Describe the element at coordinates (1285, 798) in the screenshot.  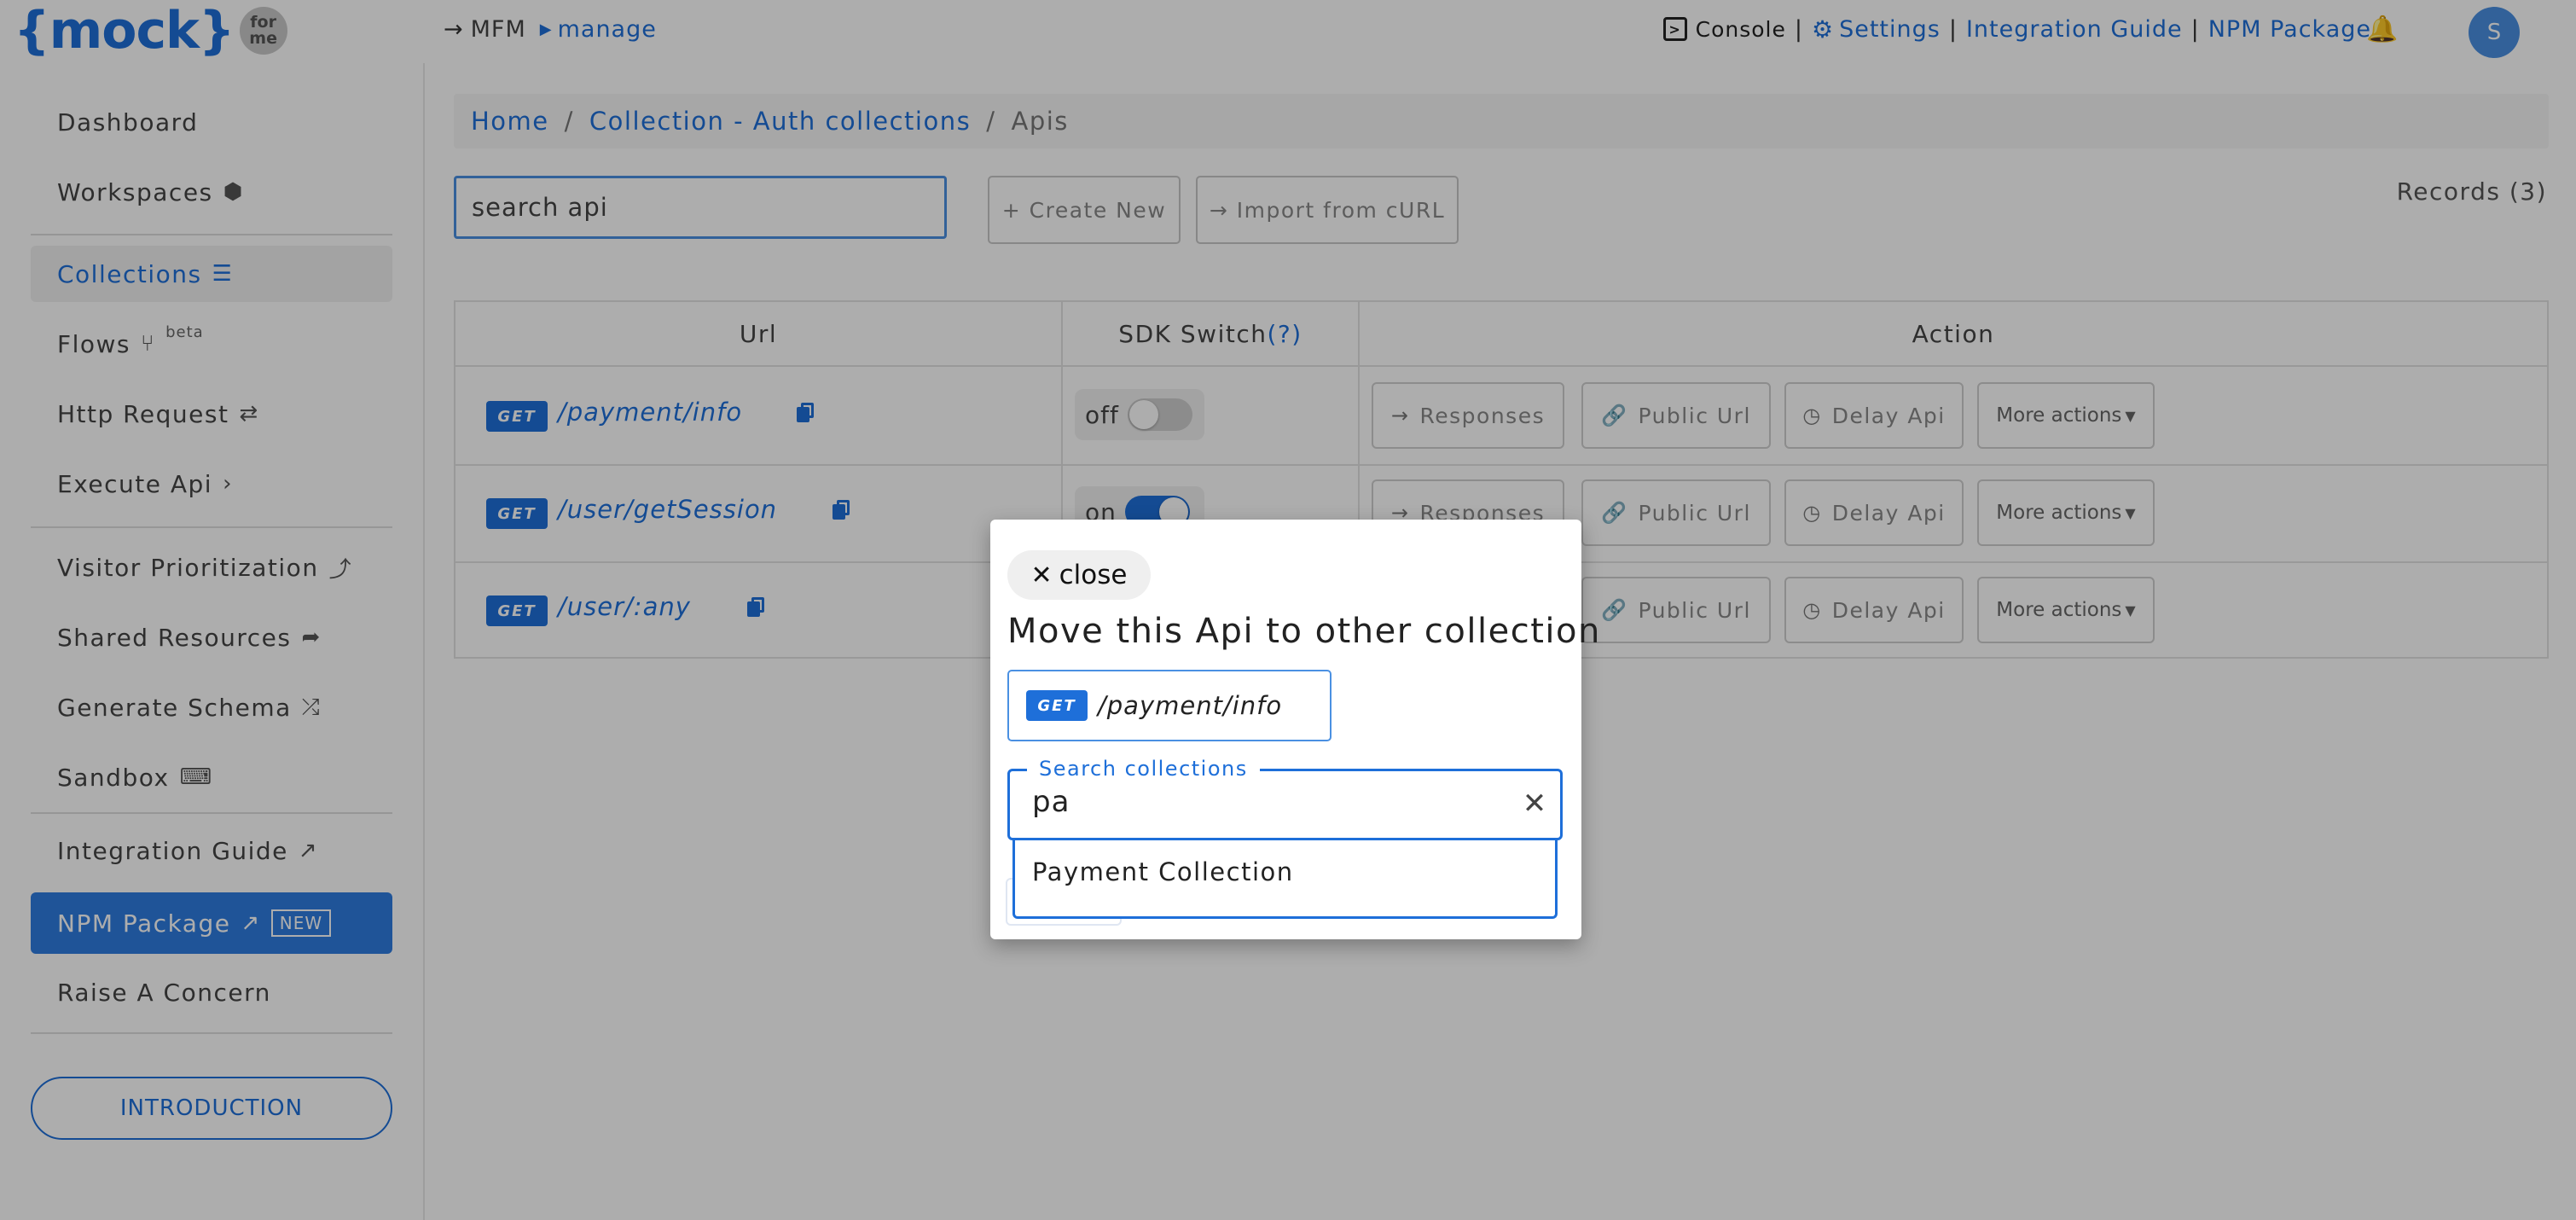
I see `search-collections-field: Search collections pa ✕` at that location.